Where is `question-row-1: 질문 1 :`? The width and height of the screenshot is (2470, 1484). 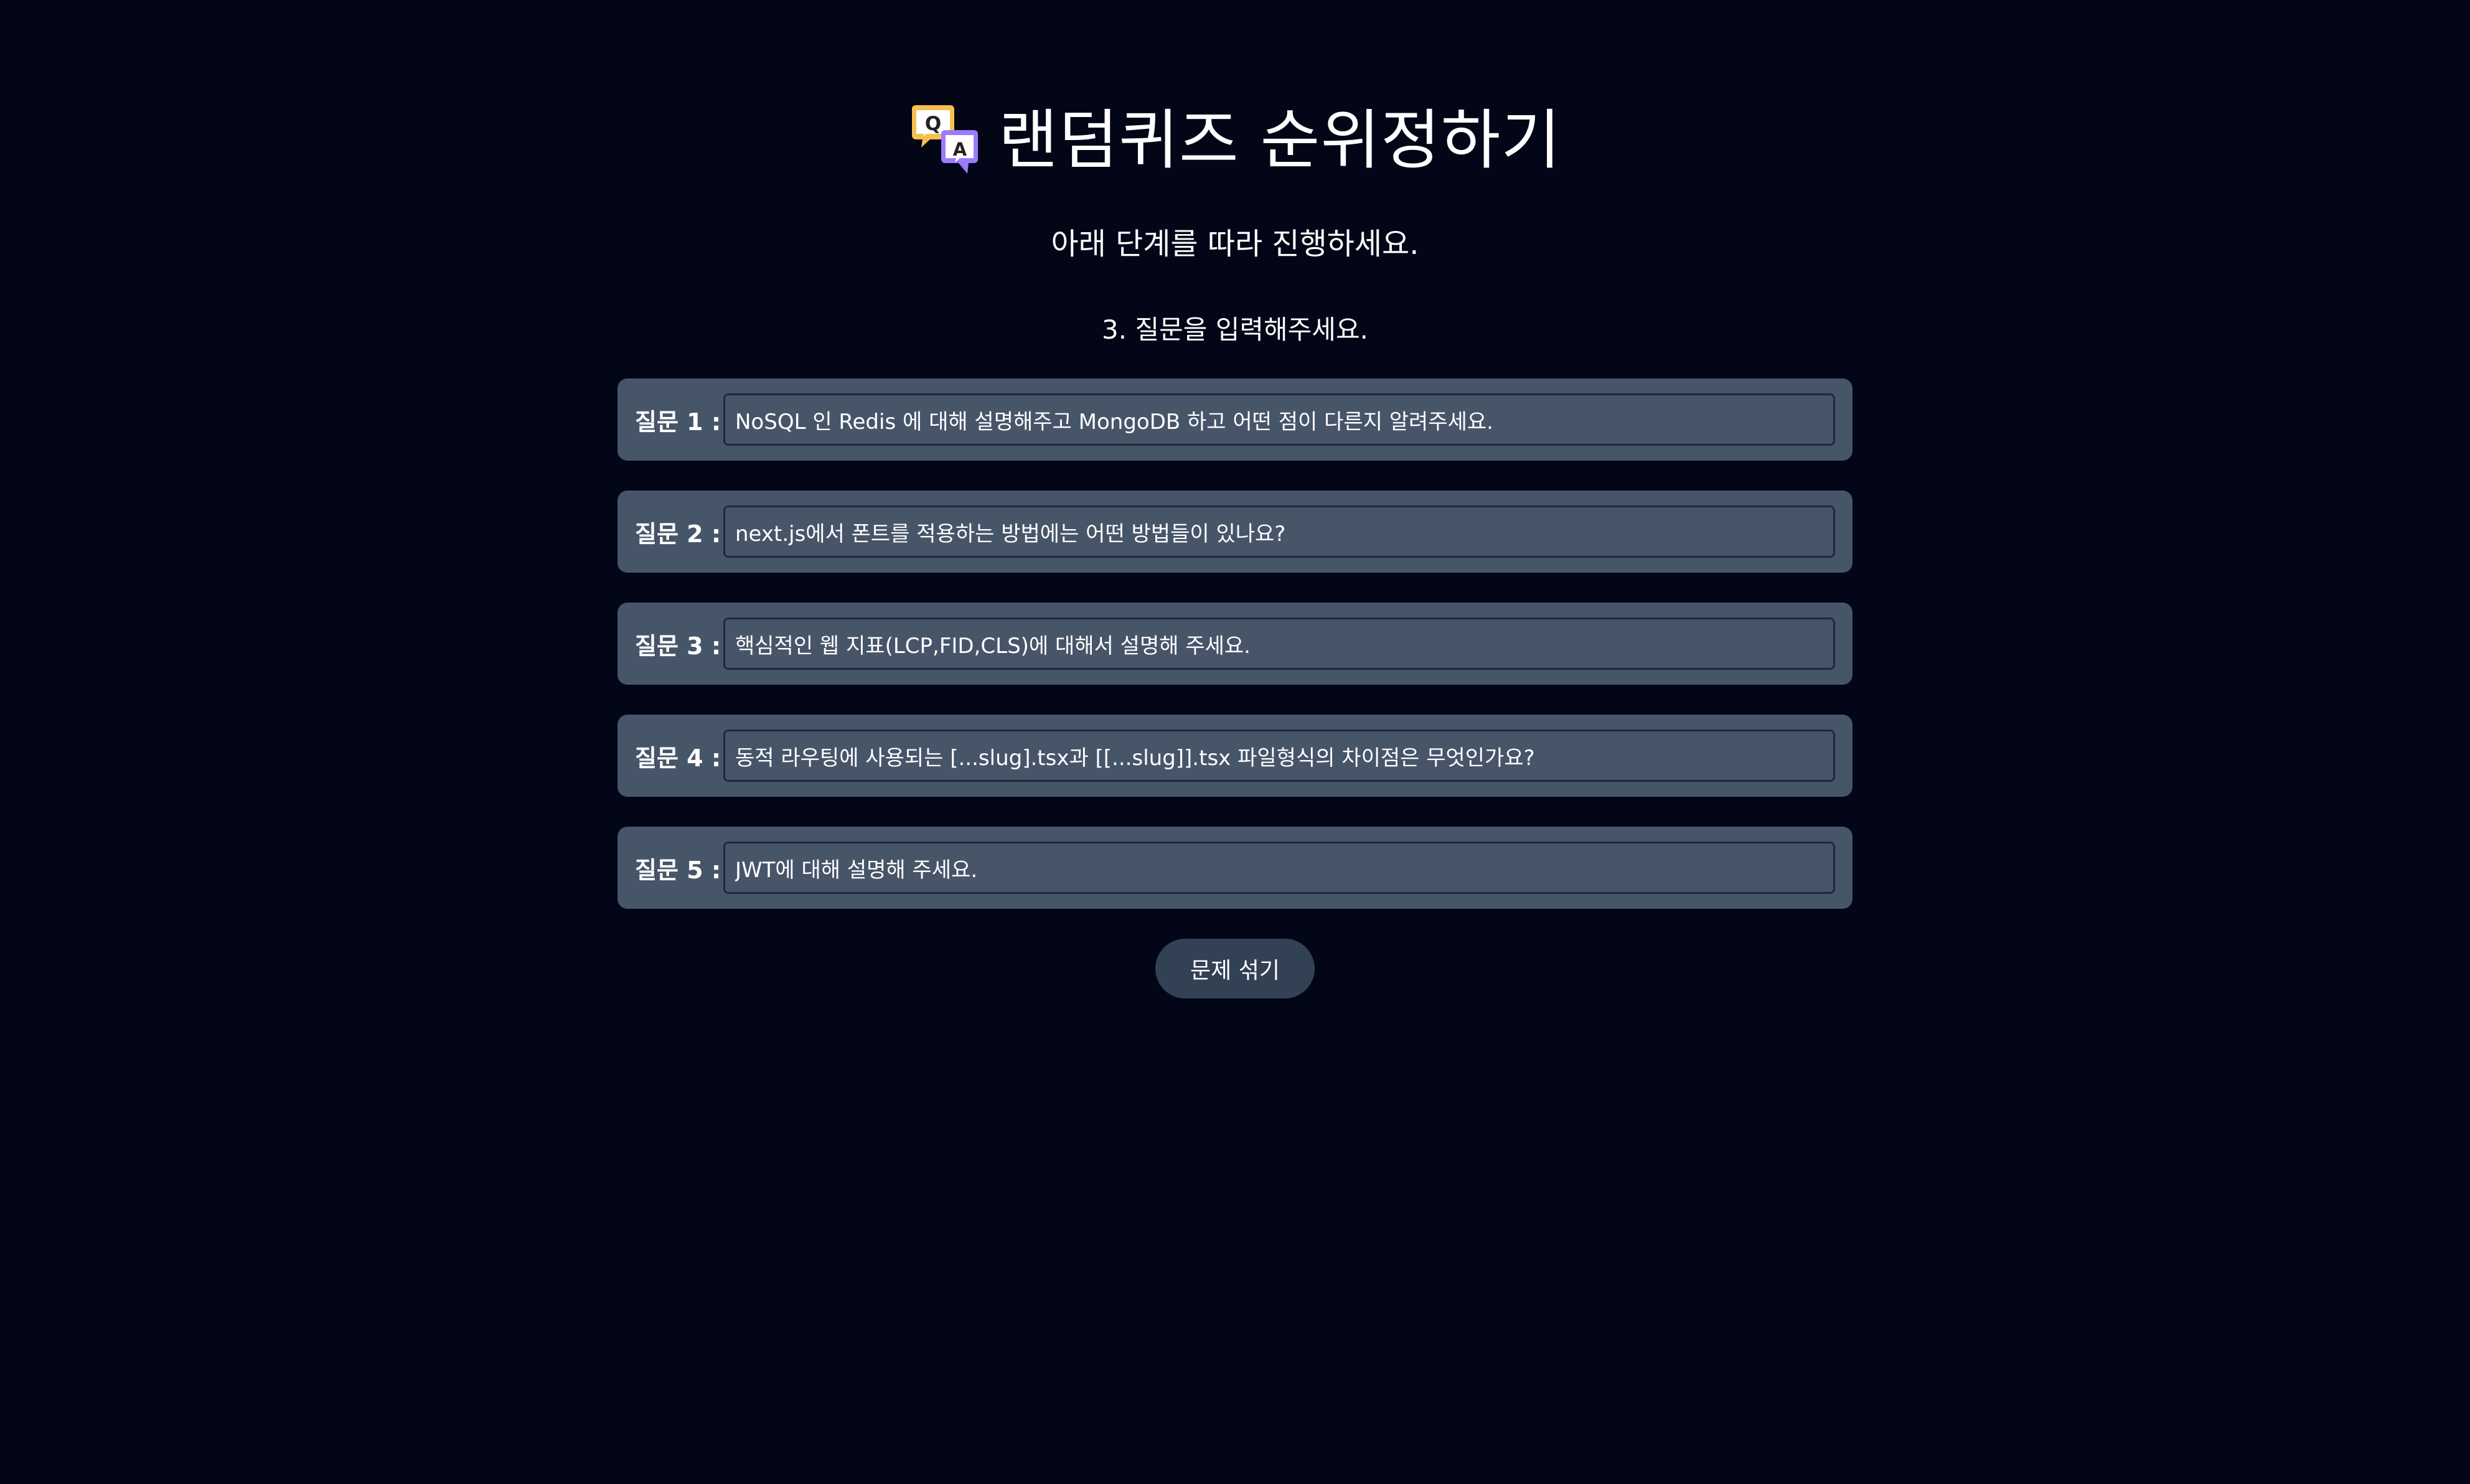 question-row-1: 질문 1 : is located at coordinates (1235, 419).